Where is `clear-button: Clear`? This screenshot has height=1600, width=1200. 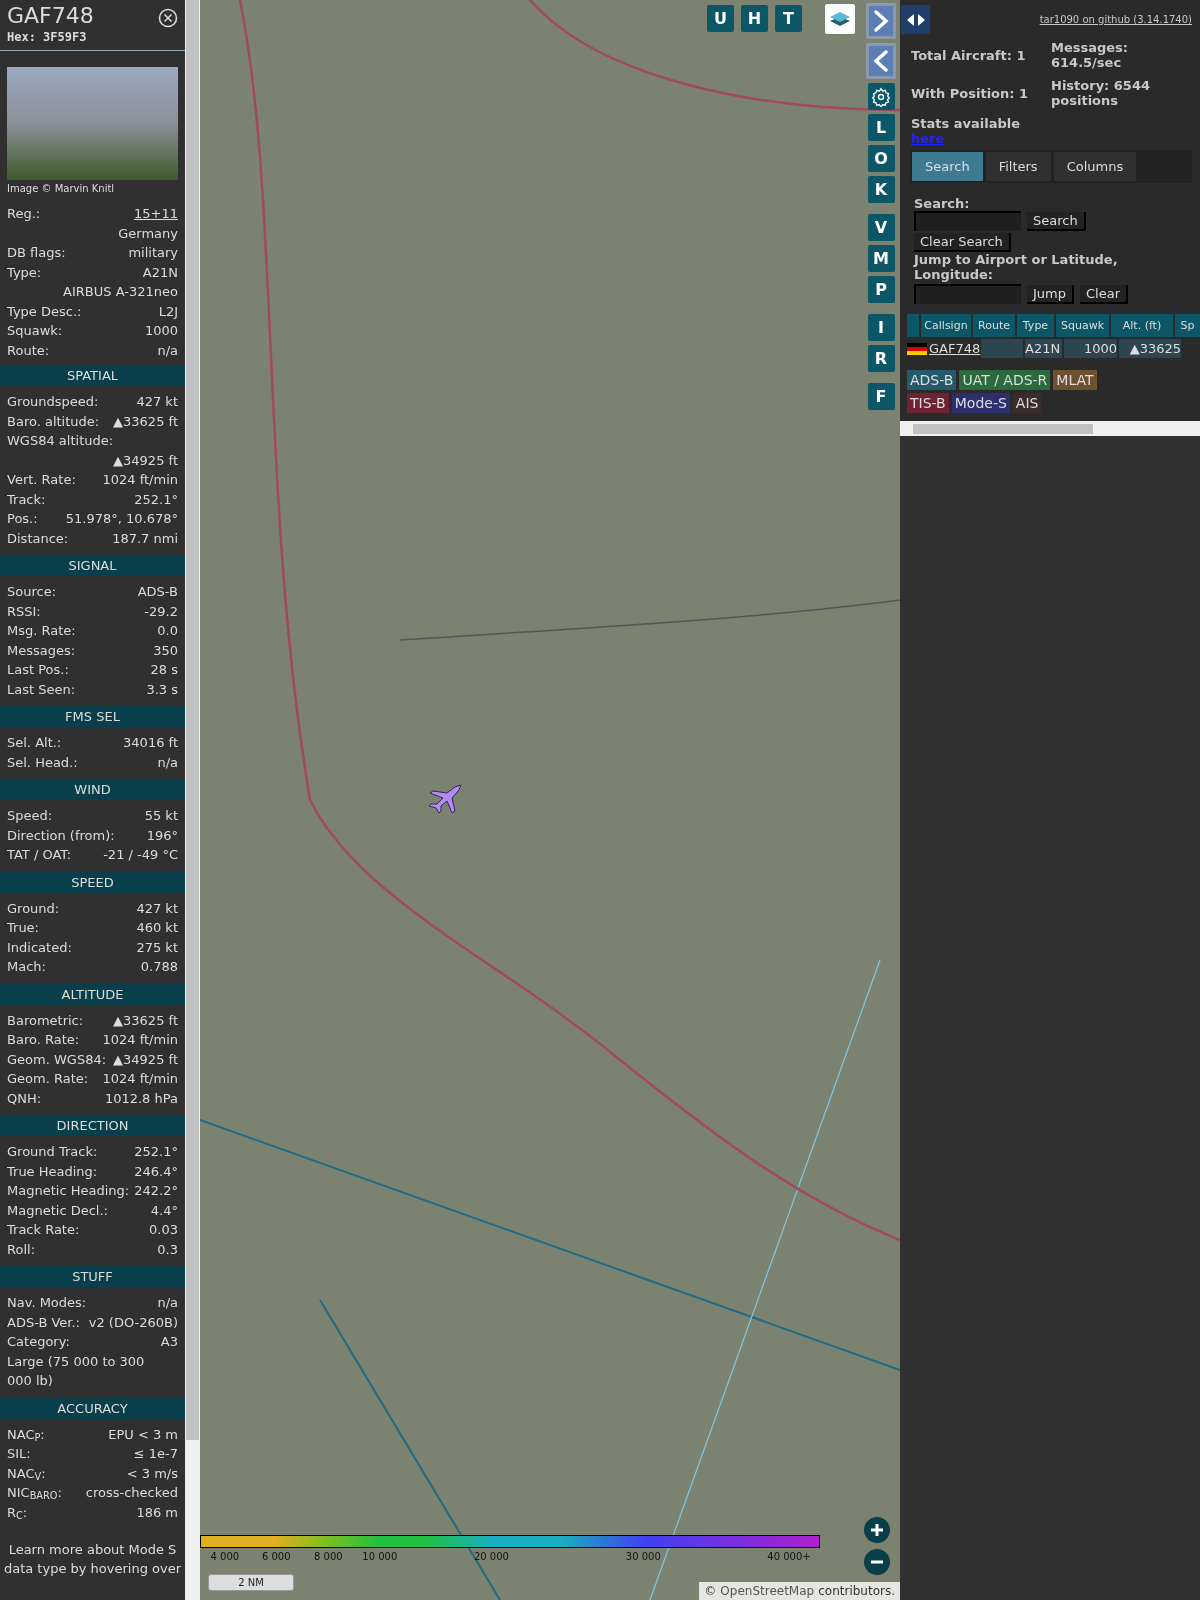 clear-button: Clear is located at coordinates (1104, 294).